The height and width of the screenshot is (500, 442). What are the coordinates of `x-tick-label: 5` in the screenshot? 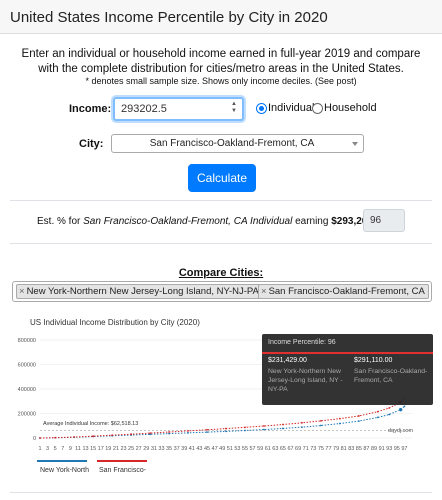 It's located at (55, 449).